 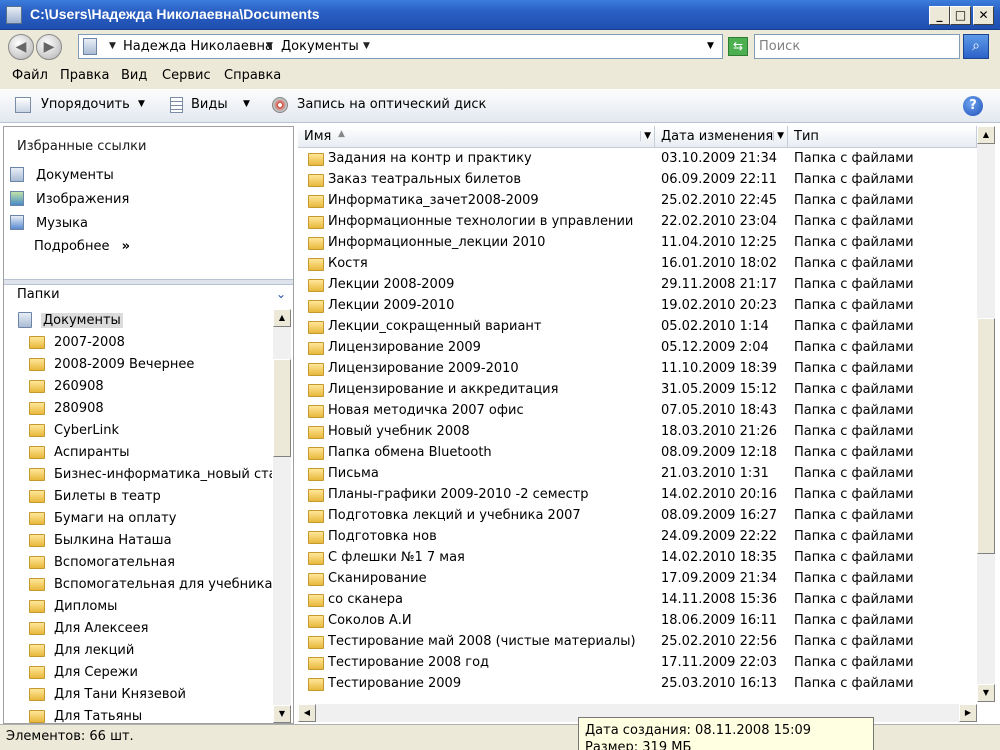 I want to click on folder-tree-scrollbar: ▲ ▼, so click(x=282, y=516).